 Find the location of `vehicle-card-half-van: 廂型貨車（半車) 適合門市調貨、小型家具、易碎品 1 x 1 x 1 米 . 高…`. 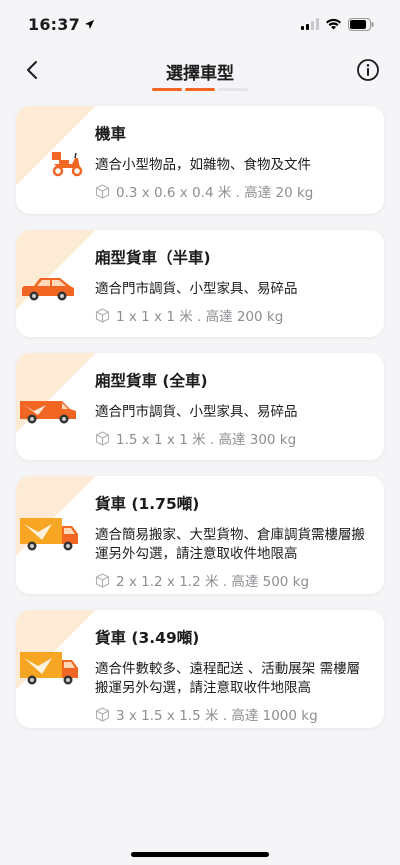

vehicle-card-half-van: 廂型貨車（半車) 適合門市調貨、小型家具、易碎品 1 x 1 x 1 米 . 高… is located at coordinates (200, 283).